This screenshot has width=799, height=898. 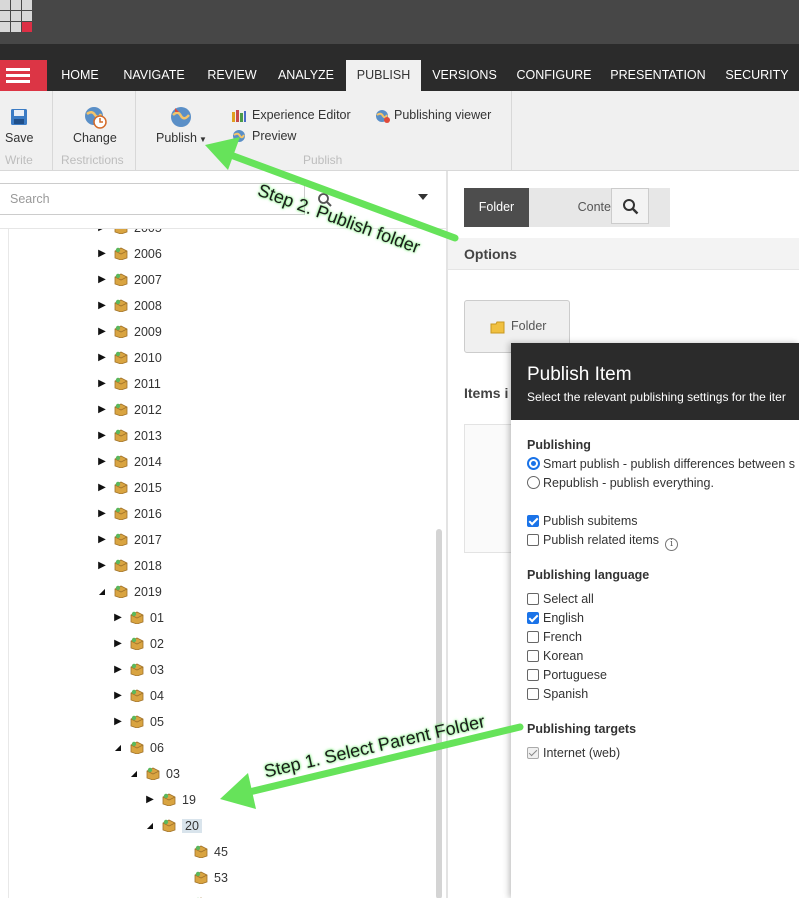 What do you see at coordinates (306, 75) in the screenshot?
I see `tab-analyze: ANALYZE` at bounding box center [306, 75].